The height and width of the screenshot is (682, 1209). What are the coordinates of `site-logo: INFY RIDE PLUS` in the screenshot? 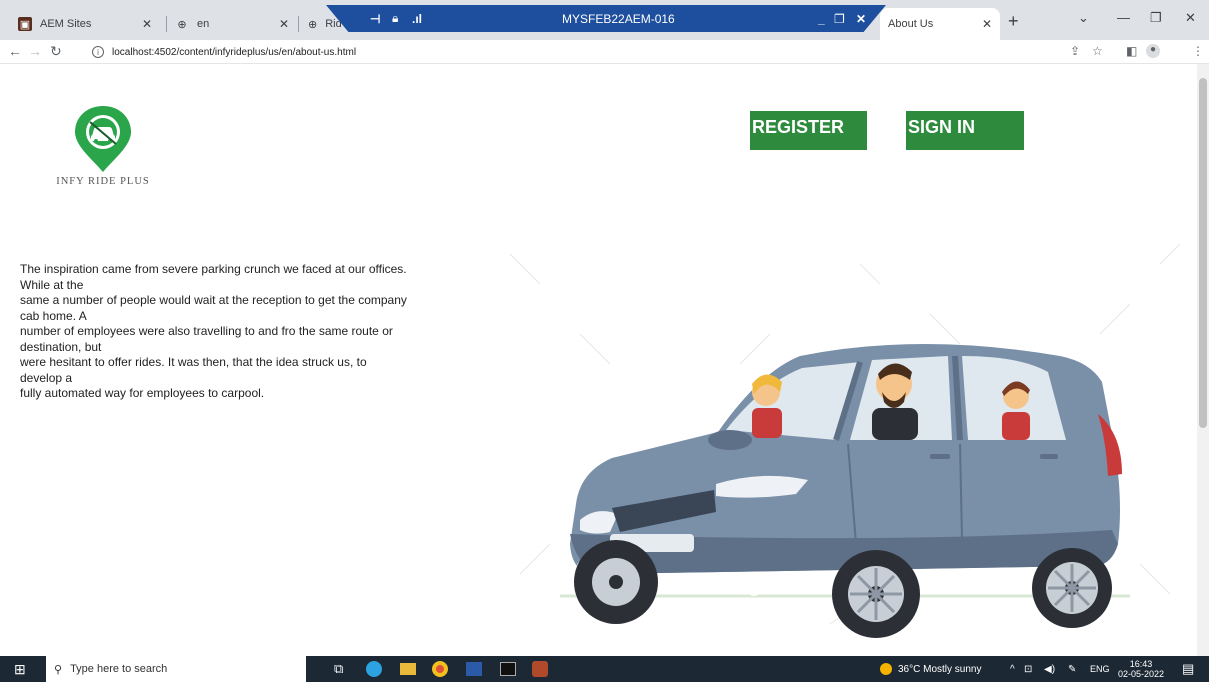 It's located at (103, 147).